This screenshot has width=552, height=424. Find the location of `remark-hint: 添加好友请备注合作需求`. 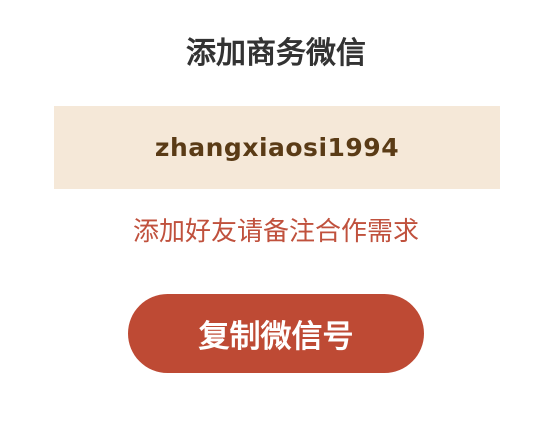

remark-hint: 添加好友请备注合作需求 is located at coordinates (275, 232).